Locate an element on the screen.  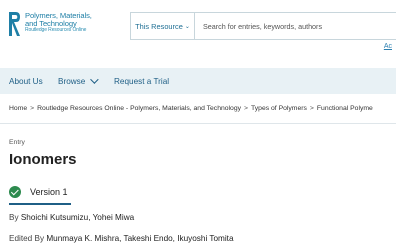
search-scope-dropdown: This Resource ⌄ is located at coordinates (163, 26).